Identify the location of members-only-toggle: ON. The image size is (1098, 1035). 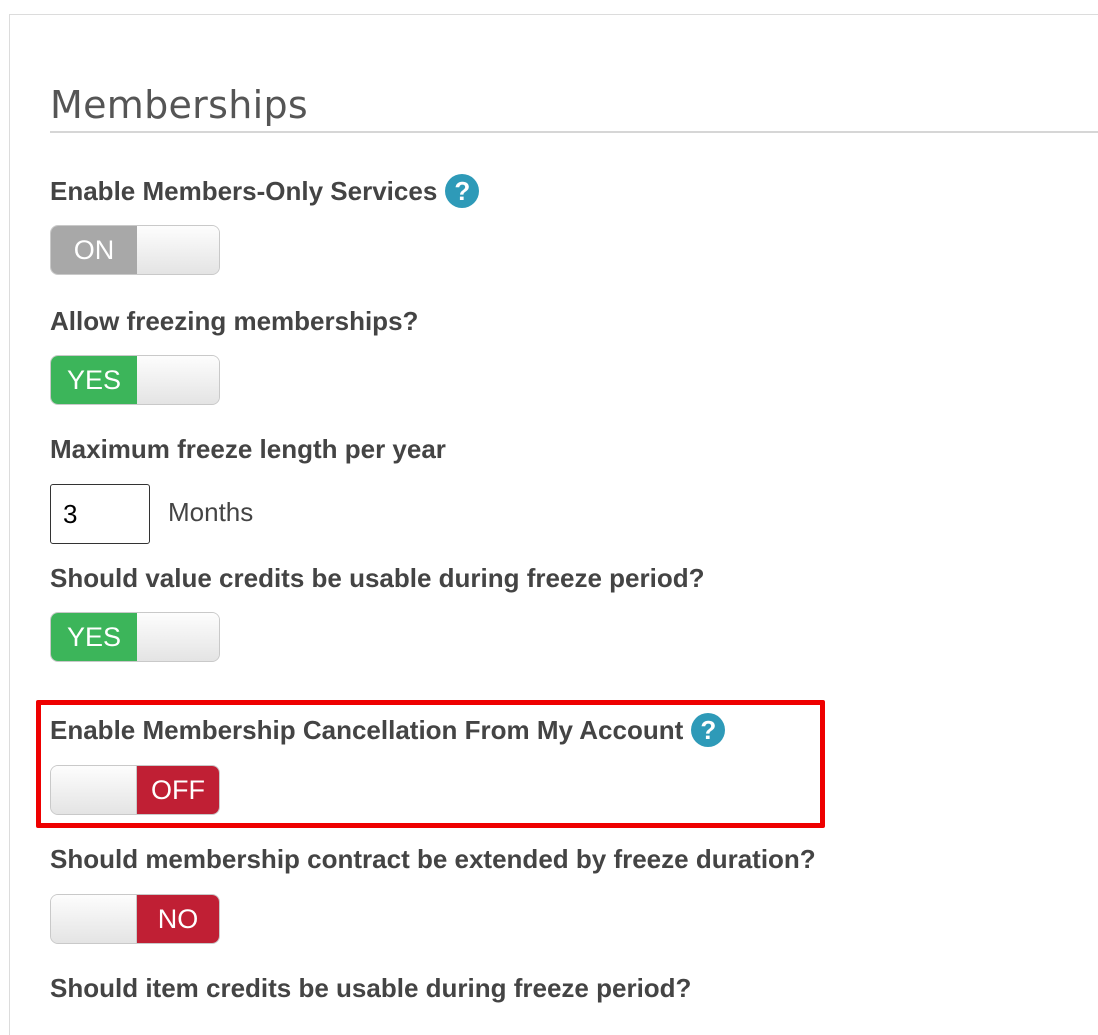
(135, 250).